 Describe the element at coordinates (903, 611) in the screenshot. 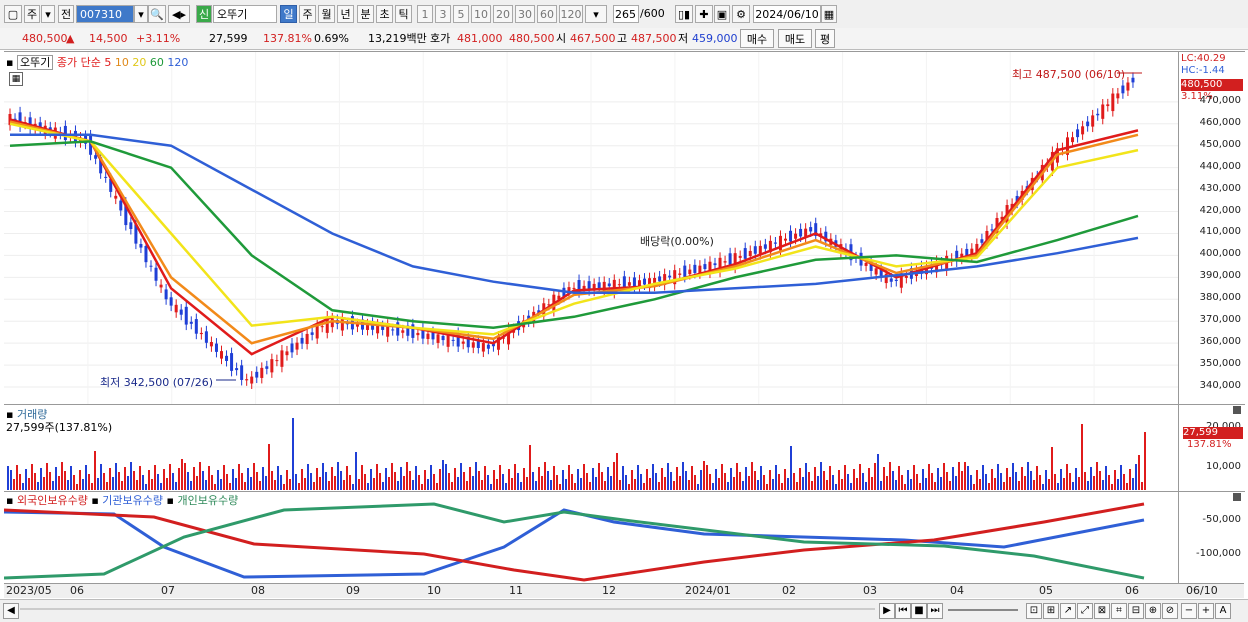

I see `rewind-icon: ⏮` at that location.